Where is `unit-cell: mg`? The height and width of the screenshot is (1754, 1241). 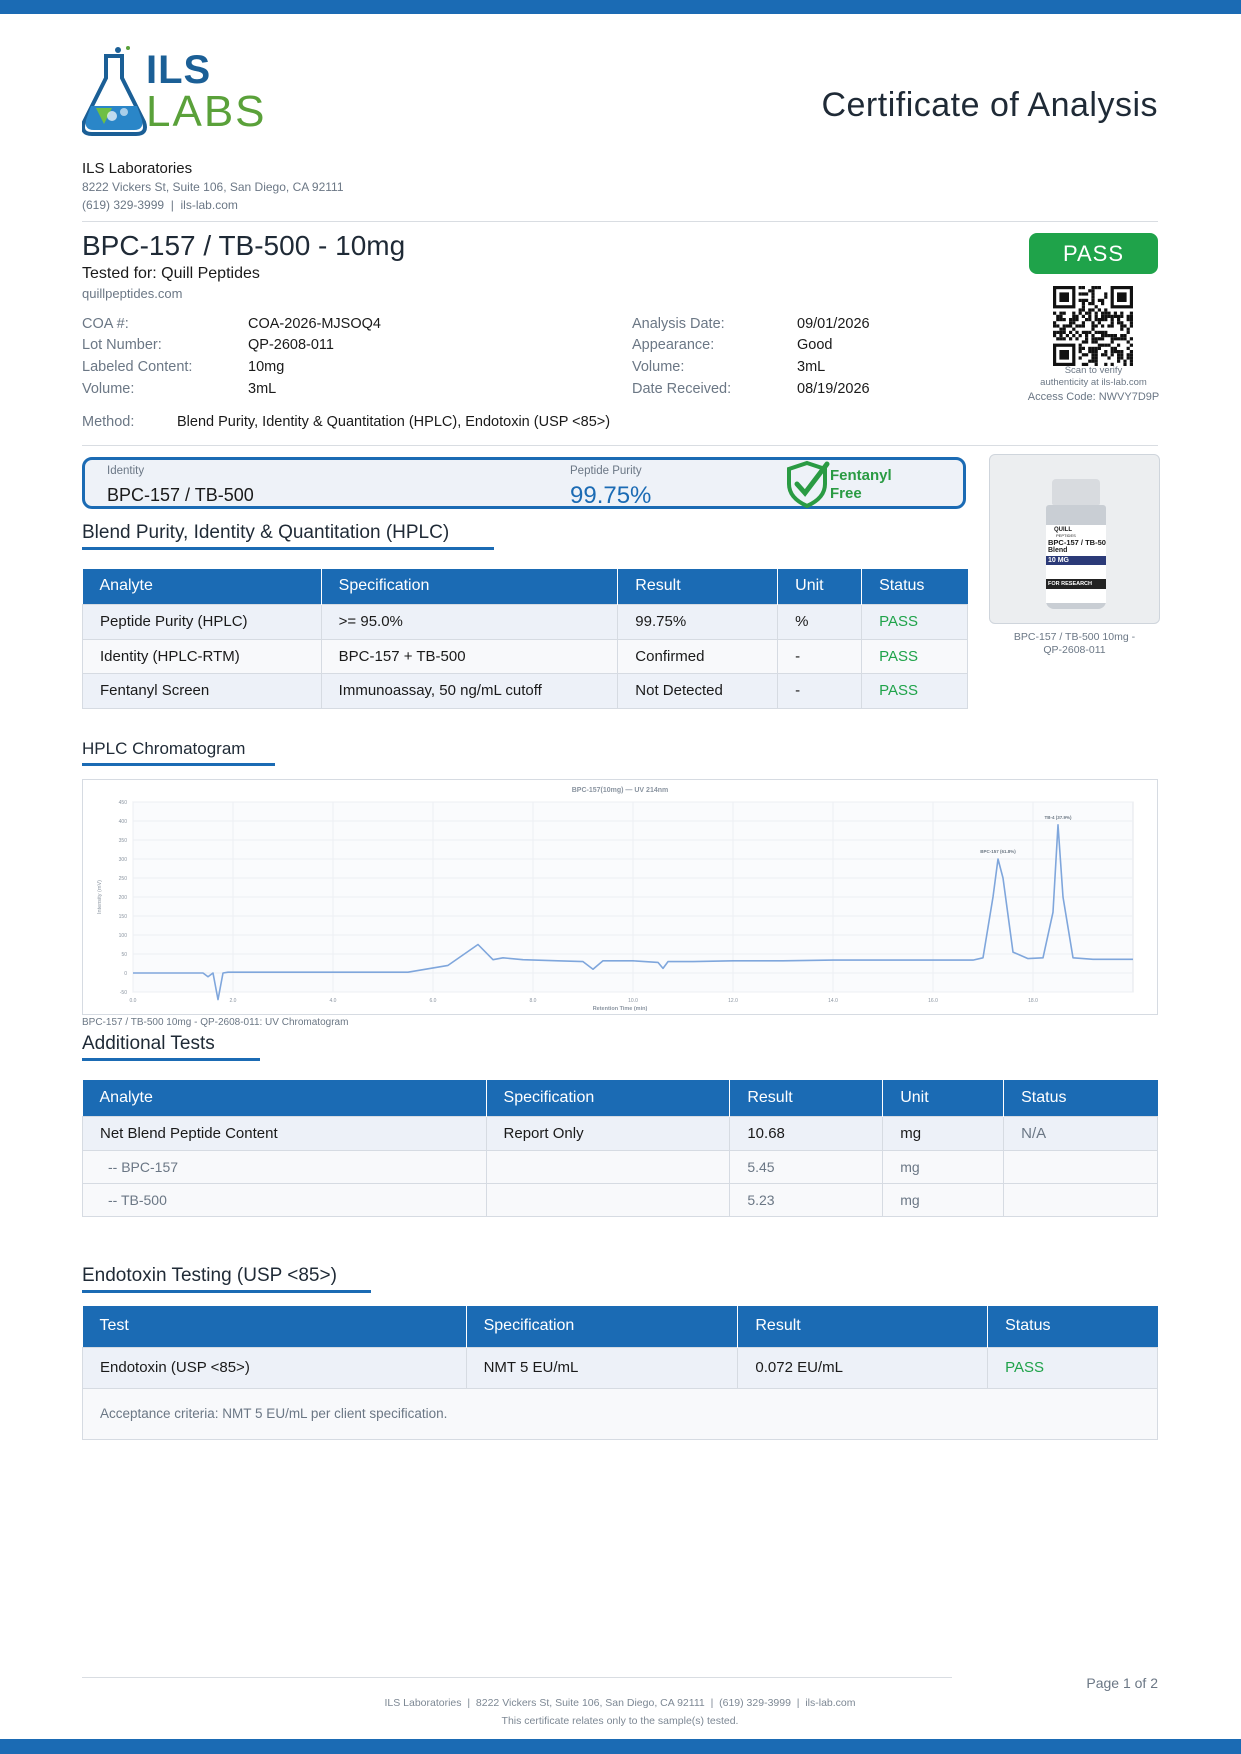 unit-cell: mg is located at coordinates (943, 1166).